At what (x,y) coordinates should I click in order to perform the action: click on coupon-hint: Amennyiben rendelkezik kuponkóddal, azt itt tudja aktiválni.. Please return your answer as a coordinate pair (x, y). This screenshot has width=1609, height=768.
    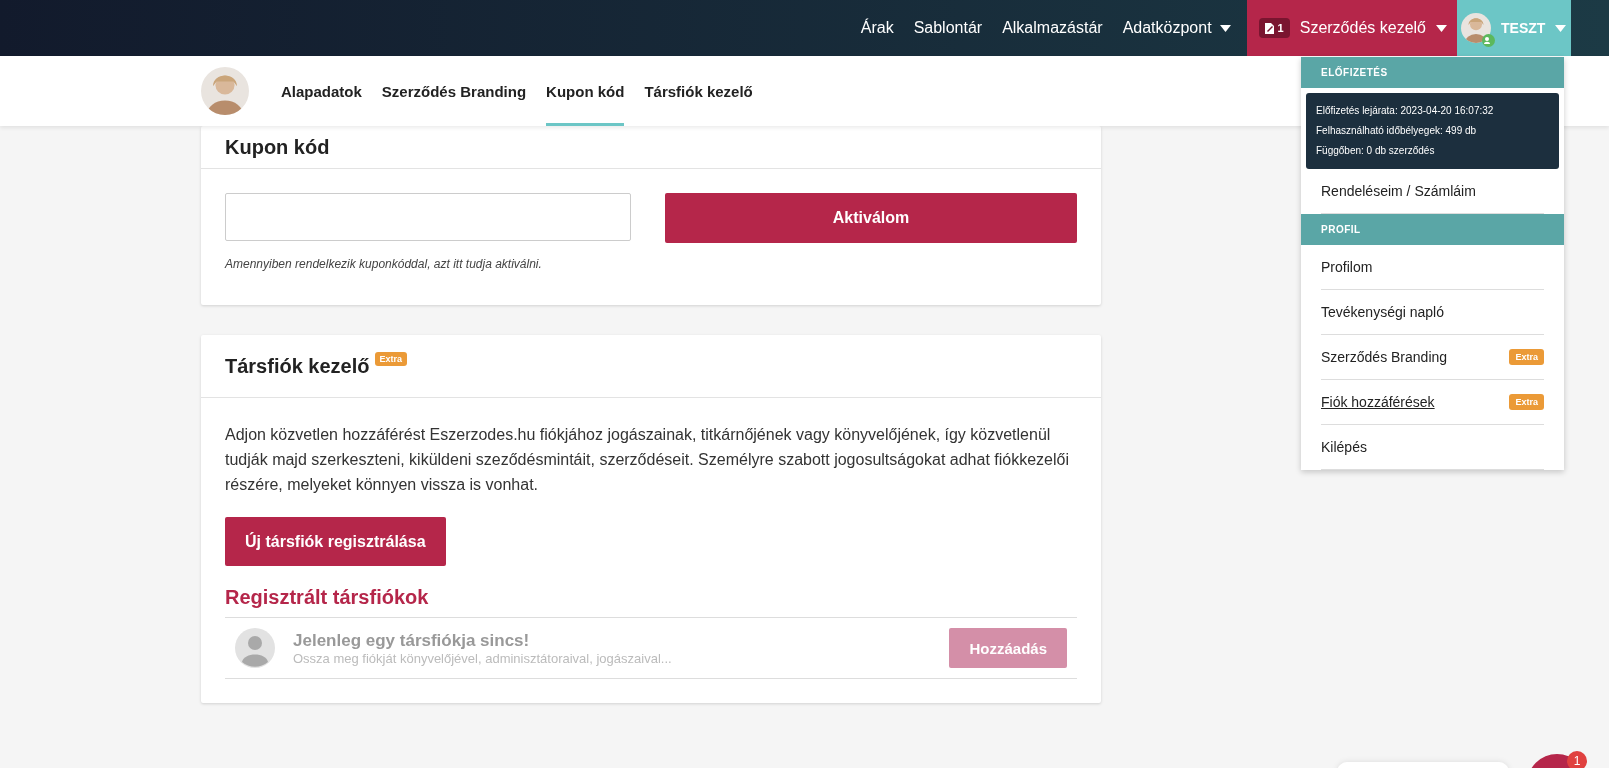
    Looking at the image, I should click on (384, 264).